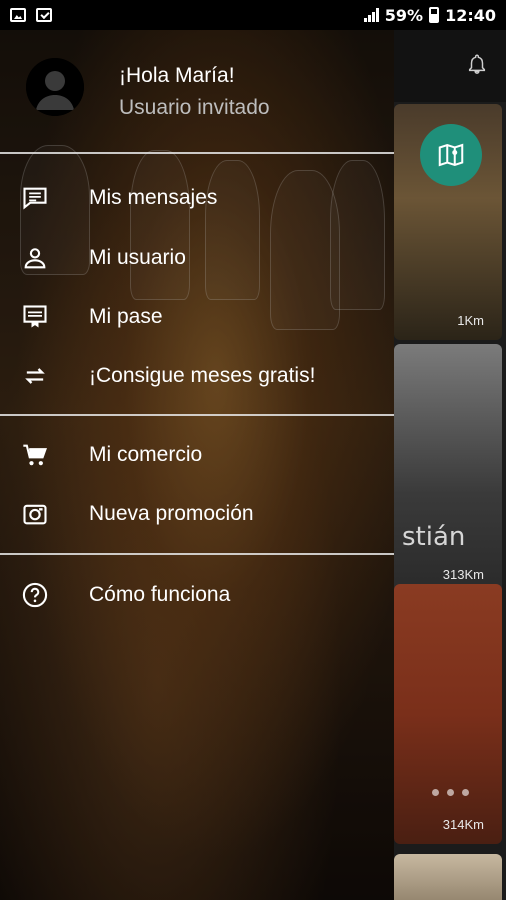  Describe the element at coordinates (197, 258) in the screenshot. I see `menu-item-mi-usuario: Mi usuario` at that location.